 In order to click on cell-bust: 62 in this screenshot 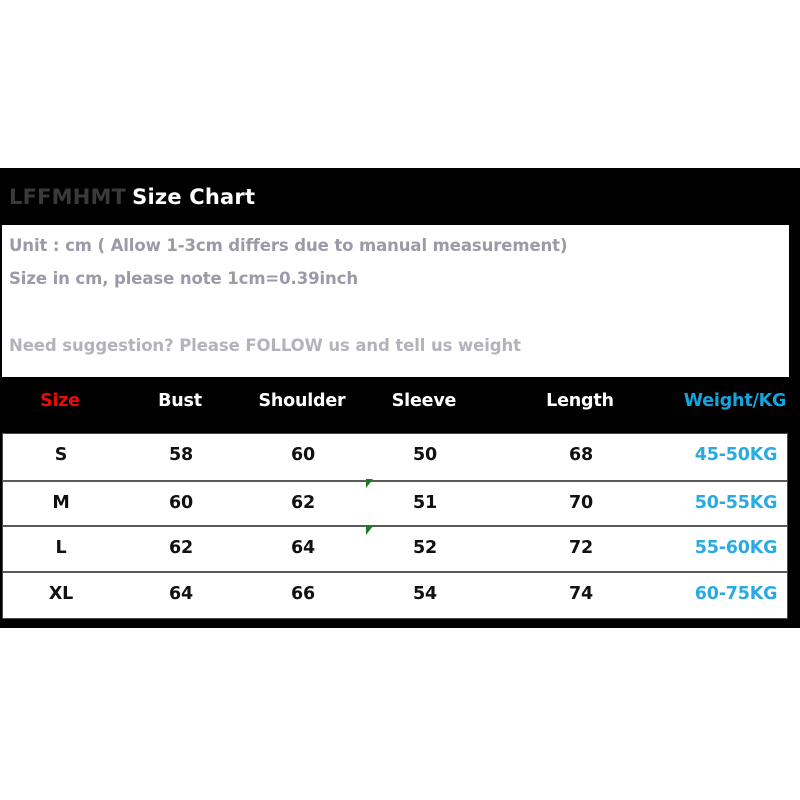, I will do `click(181, 548)`.